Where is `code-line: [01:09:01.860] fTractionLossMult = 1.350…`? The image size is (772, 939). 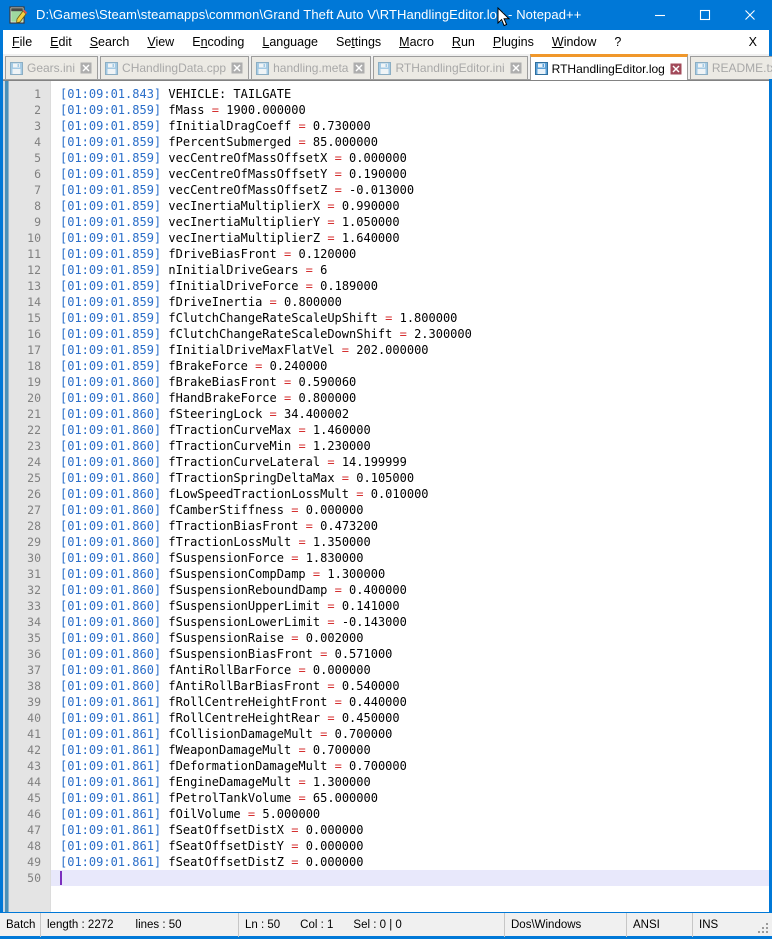 code-line: [01:09:01.860] fTractionLossMult = 1.350… is located at coordinates (414, 542).